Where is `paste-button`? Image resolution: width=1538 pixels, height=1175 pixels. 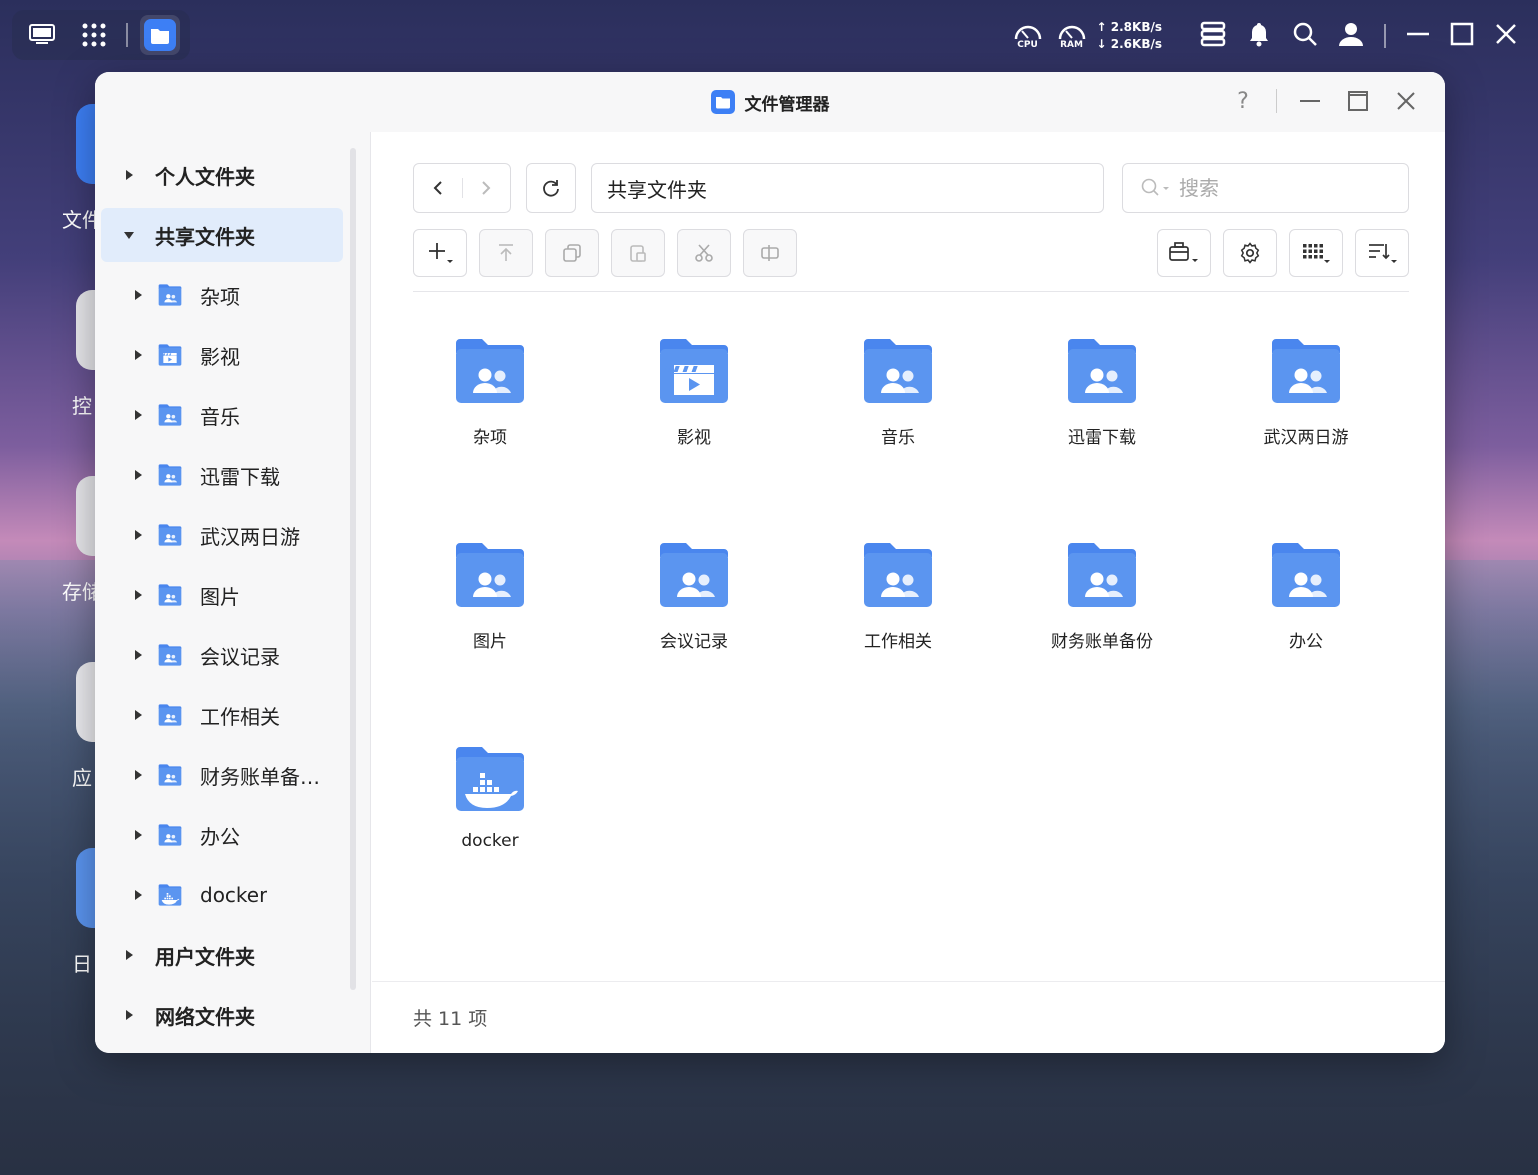 paste-button is located at coordinates (638, 253).